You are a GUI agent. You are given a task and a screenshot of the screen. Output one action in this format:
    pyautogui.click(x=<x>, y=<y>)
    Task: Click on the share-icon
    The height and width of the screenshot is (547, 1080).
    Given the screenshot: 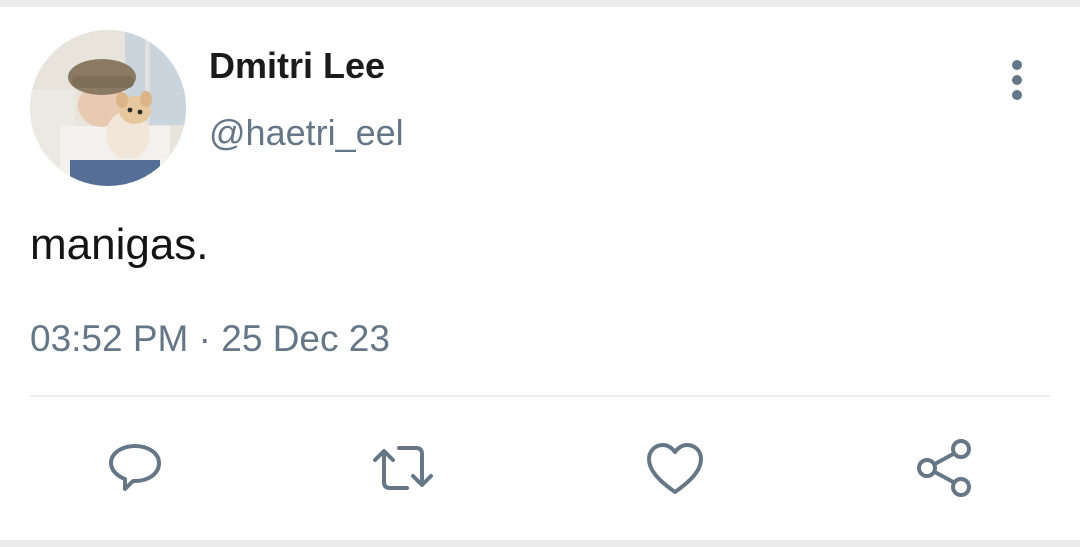 What is the action you would take?
    pyautogui.click(x=944, y=468)
    